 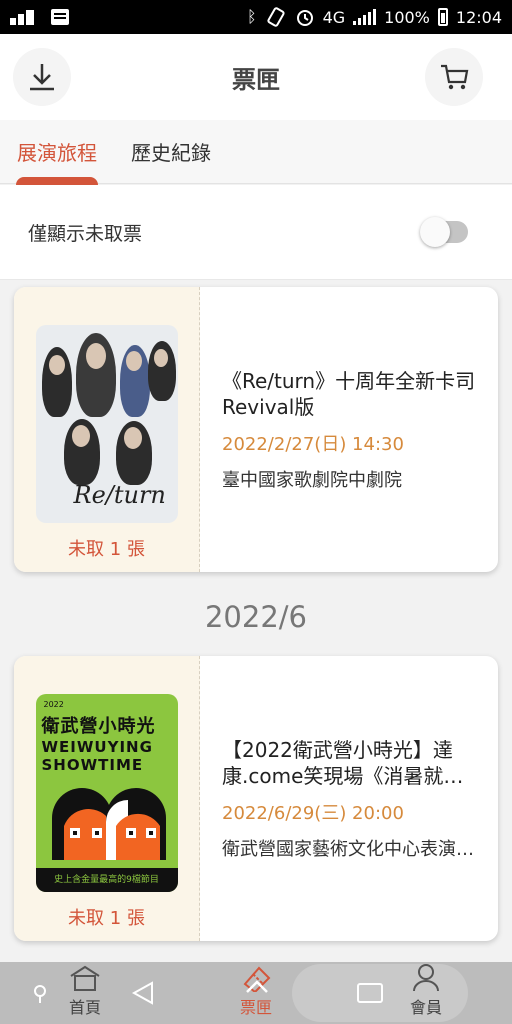 What do you see at coordinates (256, 232) in the screenshot?
I see `filter-row: 僅顯示未取票` at bounding box center [256, 232].